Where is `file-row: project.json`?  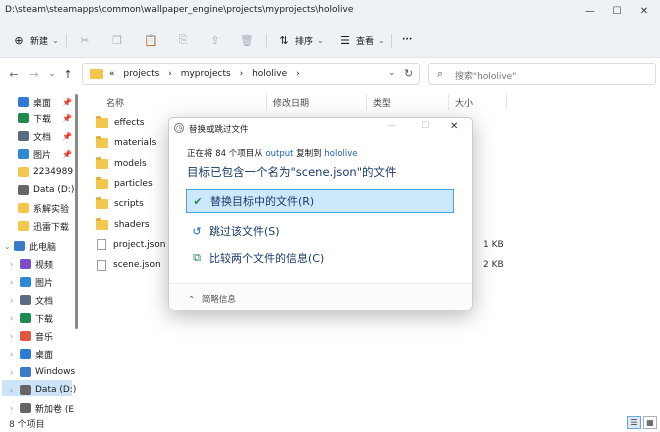 file-row: project.json is located at coordinates (131, 245).